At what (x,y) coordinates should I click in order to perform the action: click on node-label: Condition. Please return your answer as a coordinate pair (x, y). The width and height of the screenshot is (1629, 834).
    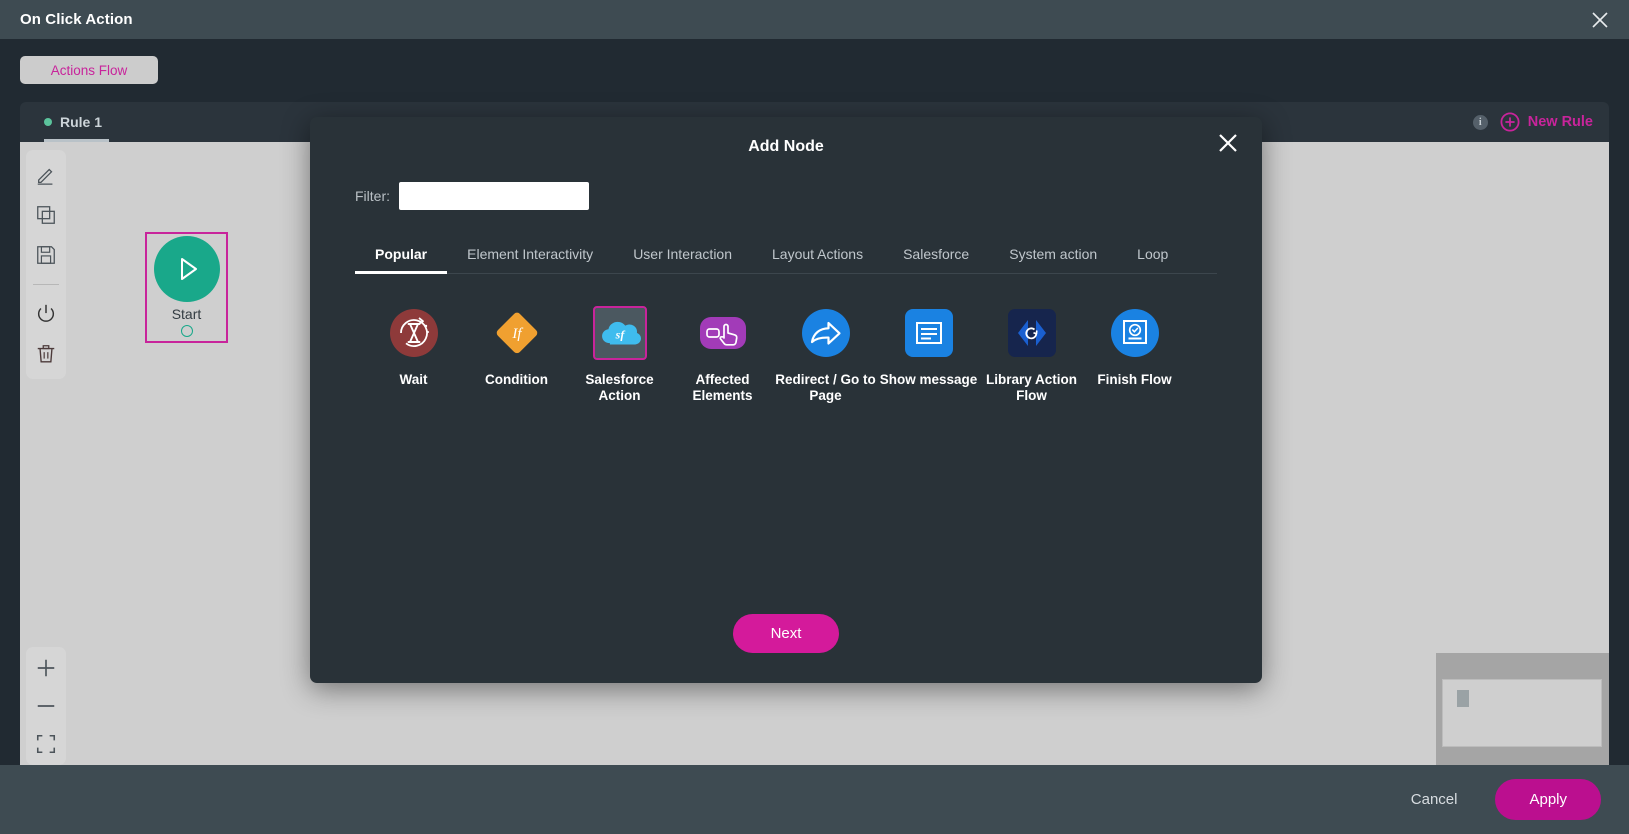
    Looking at the image, I should click on (516, 379).